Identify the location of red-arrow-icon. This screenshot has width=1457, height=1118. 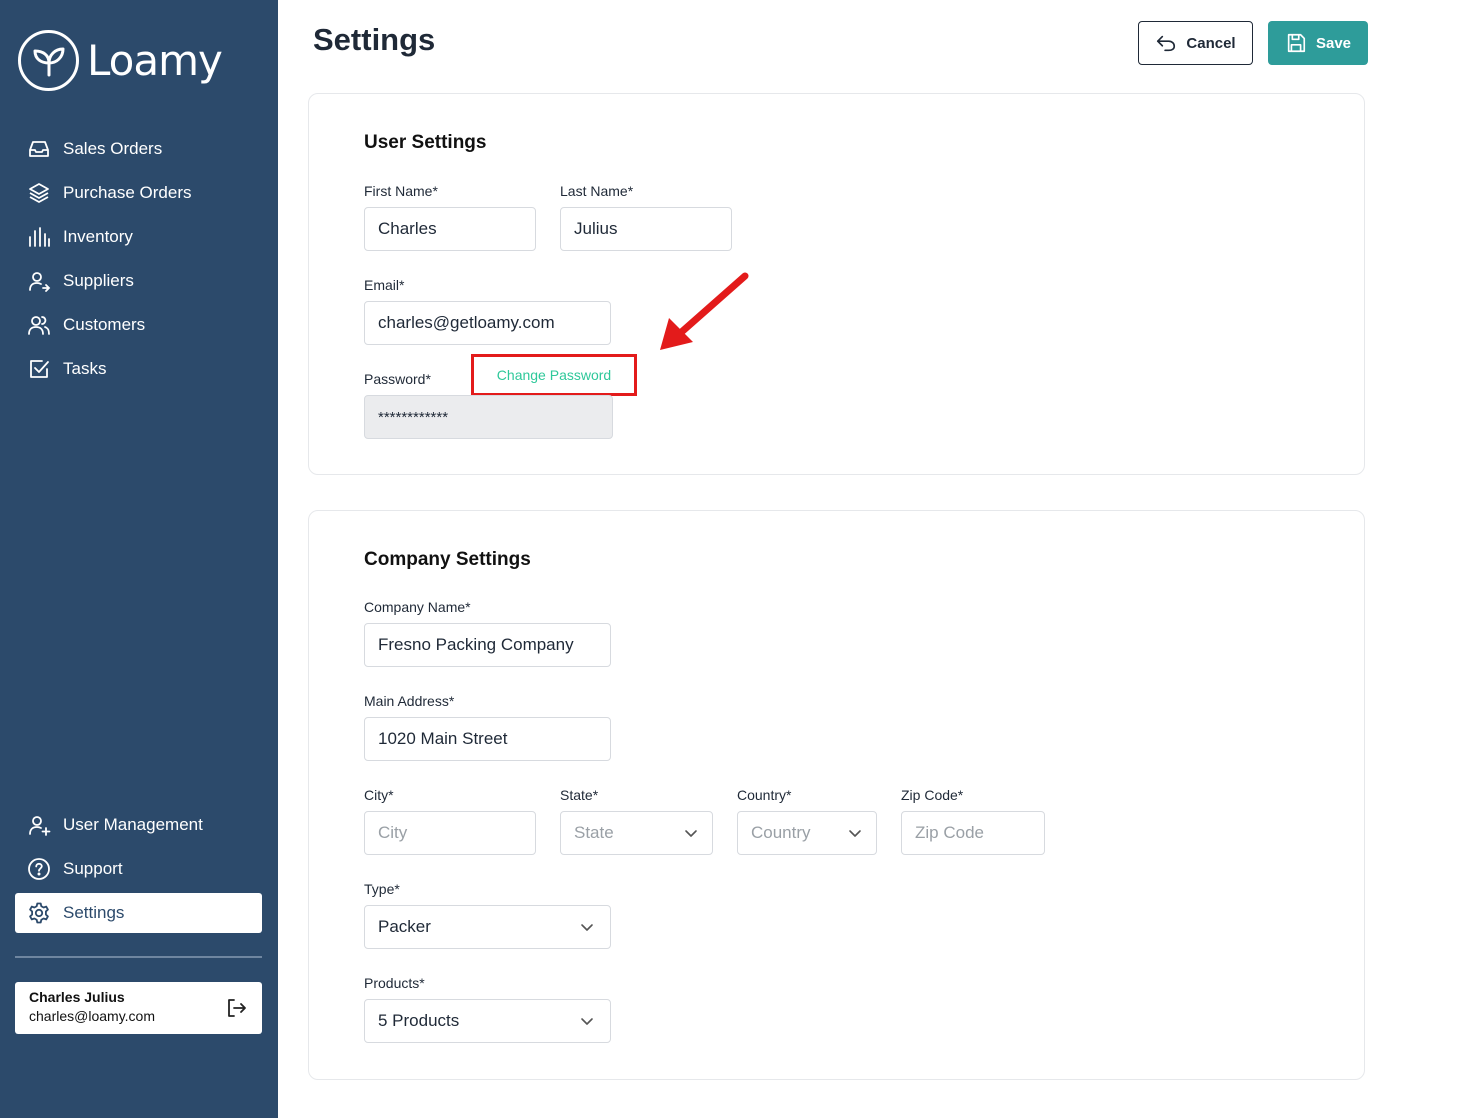
(704, 311).